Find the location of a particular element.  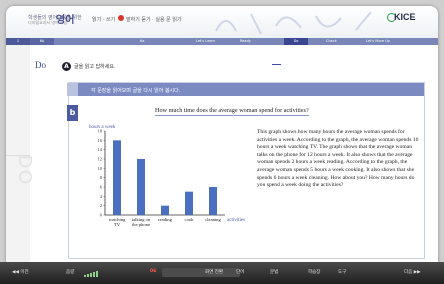

page-indicator-bg is located at coordinates (201, 272).